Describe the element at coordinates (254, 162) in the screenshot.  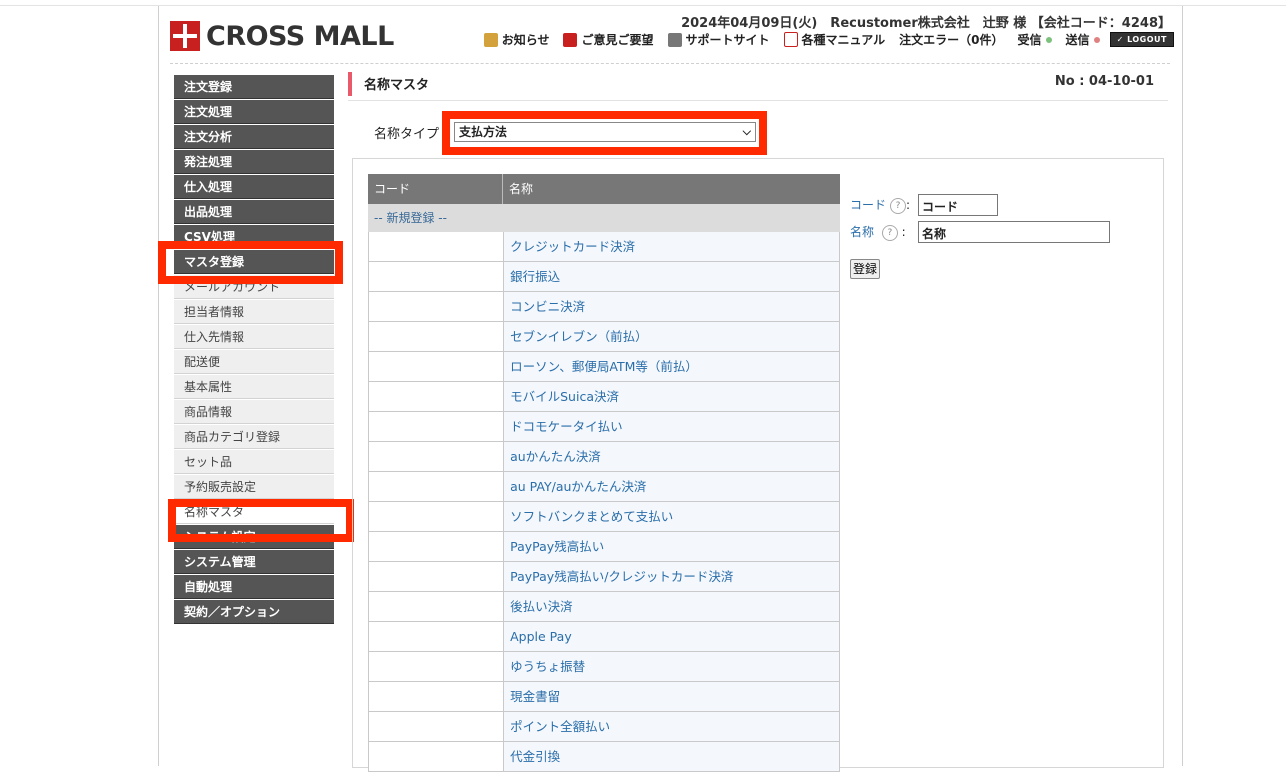
I see `sidebar-item-purchase-order: 発注処理` at that location.